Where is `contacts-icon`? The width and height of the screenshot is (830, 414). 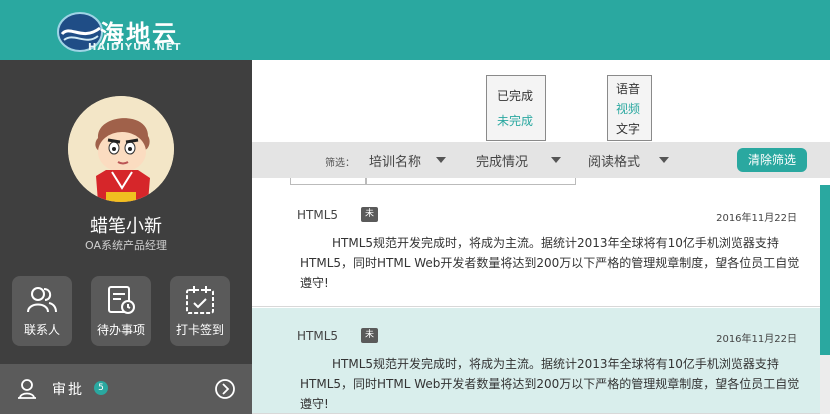 contacts-icon is located at coordinates (42, 300).